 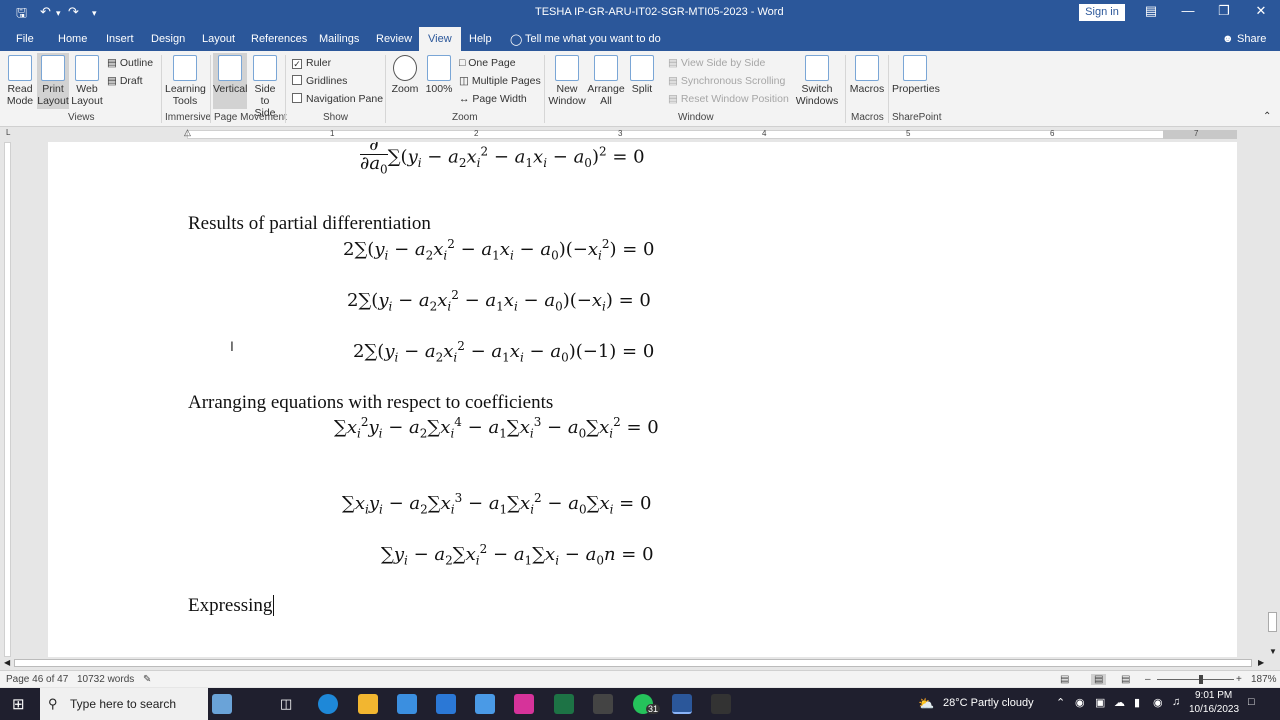 What do you see at coordinates (37, 679) in the screenshot?
I see `page-count: Page 46 of 47` at bounding box center [37, 679].